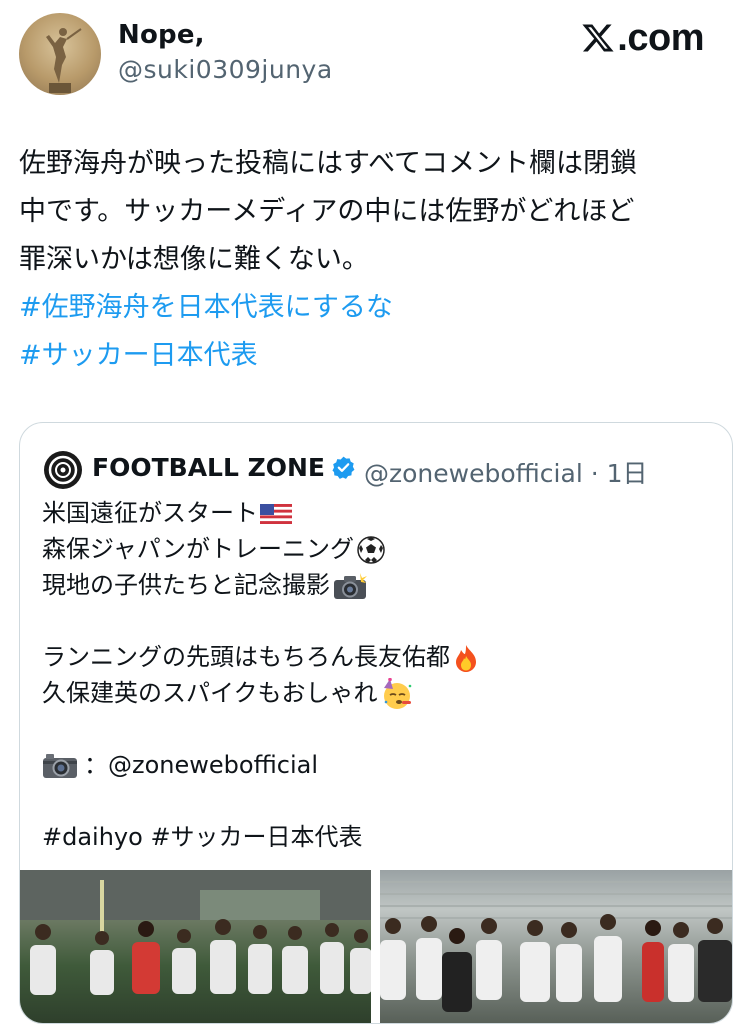 The image size is (750, 1024). I want to click on quote-media, so click(376, 946).